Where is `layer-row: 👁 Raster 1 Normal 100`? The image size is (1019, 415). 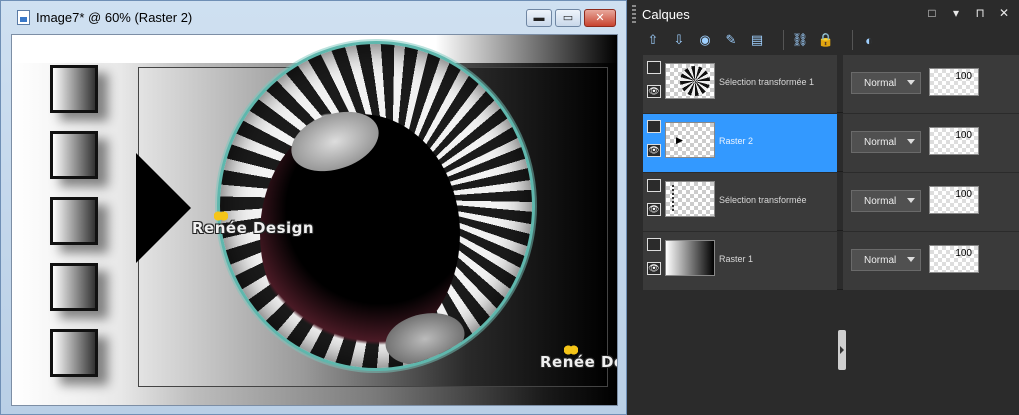
layer-row: 👁 Raster 1 Normal 100 is located at coordinates (831, 261).